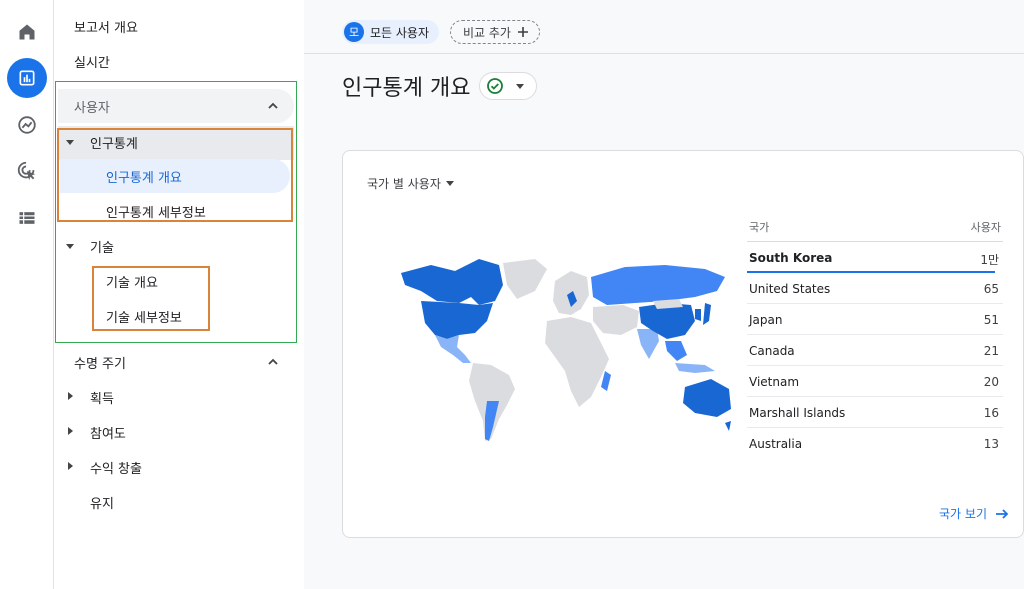  Describe the element at coordinates (766, 320) in the screenshot. I see `country-name: Japan` at that location.